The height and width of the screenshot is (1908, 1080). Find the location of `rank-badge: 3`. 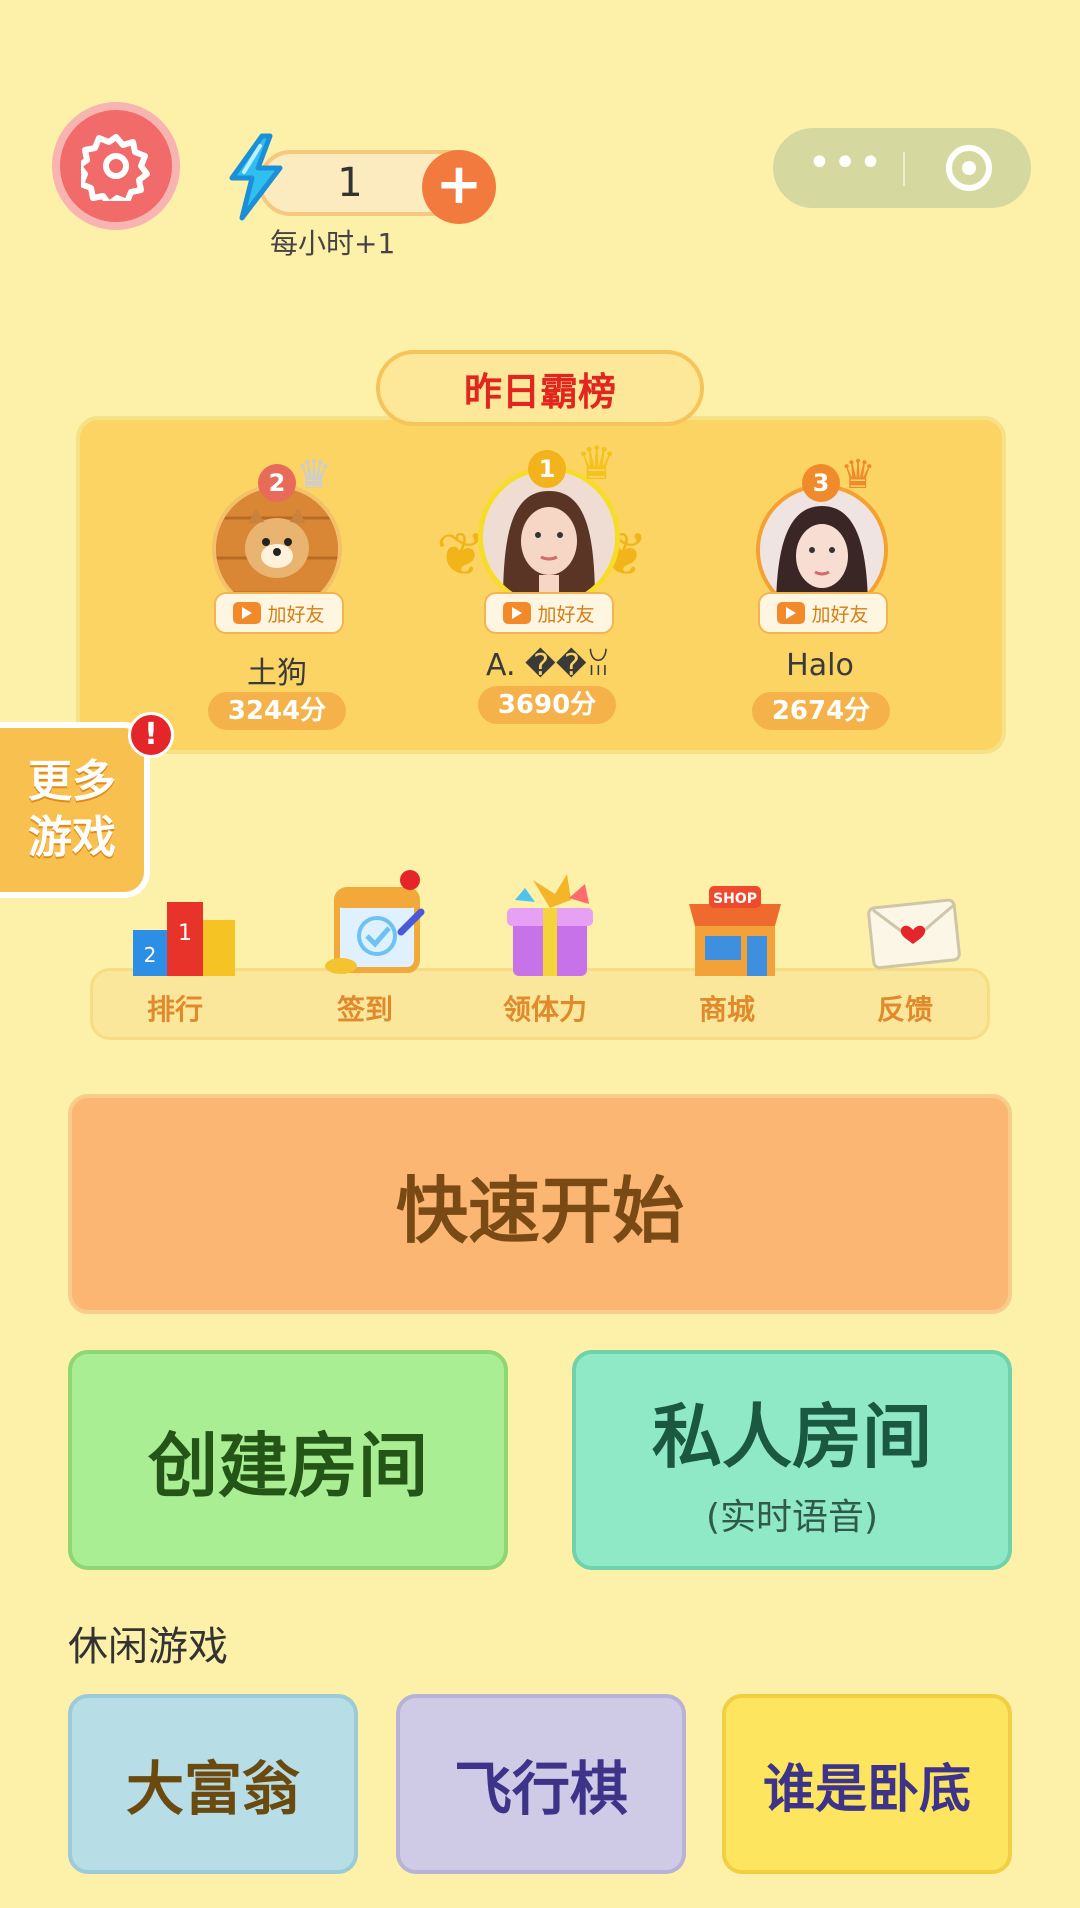

rank-badge: 3 is located at coordinates (821, 483).